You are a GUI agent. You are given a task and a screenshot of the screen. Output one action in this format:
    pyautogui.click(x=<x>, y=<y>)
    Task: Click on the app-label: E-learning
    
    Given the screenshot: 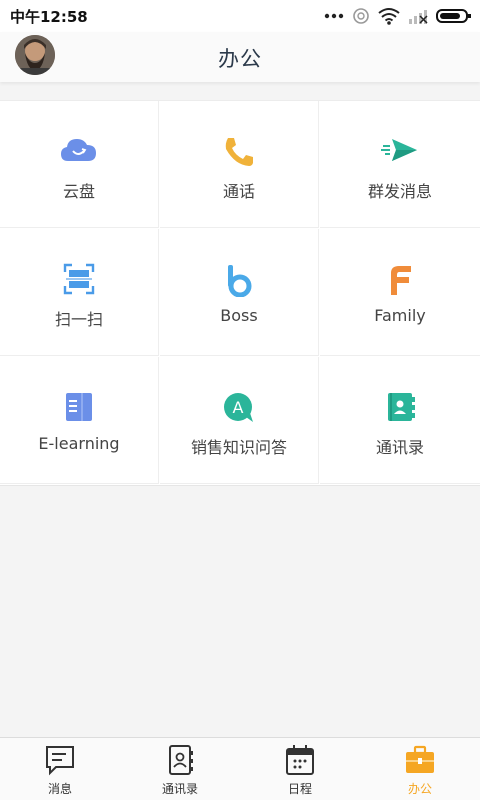 What is the action you would take?
    pyautogui.click(x=79, y=443)
    